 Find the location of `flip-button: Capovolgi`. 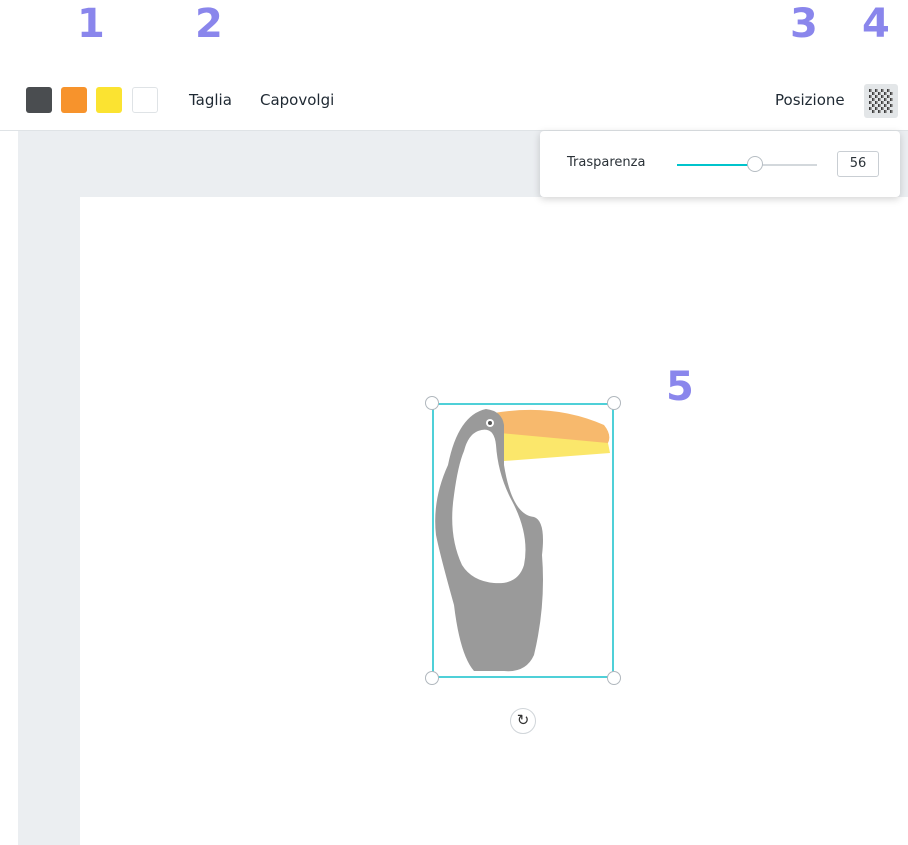

flip-button: Capovolgi is located at coordinates (297, 100).